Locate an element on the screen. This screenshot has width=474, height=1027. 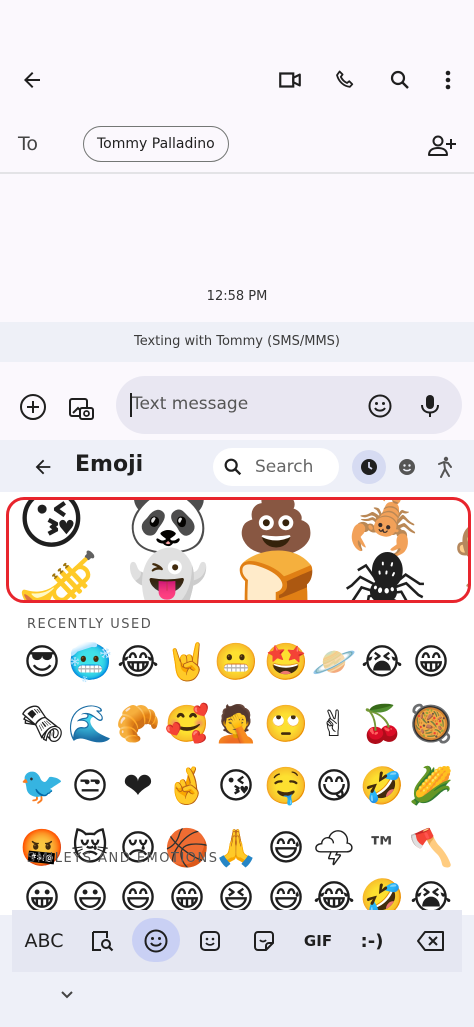
add-attachment-icon is located at coordinates (33, 407).